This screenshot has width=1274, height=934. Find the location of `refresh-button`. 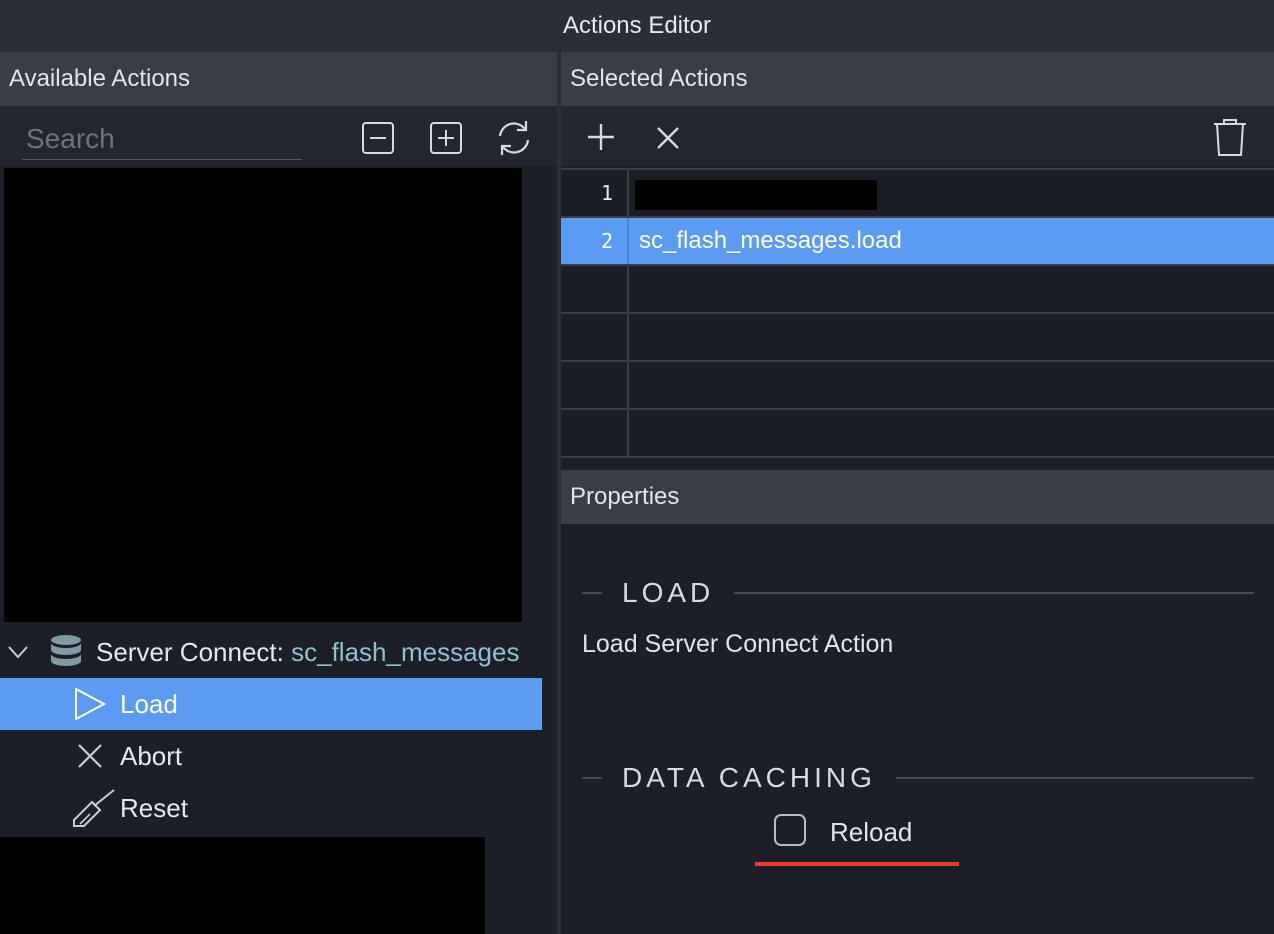

refresh-button is located at coordinates (514, 138).